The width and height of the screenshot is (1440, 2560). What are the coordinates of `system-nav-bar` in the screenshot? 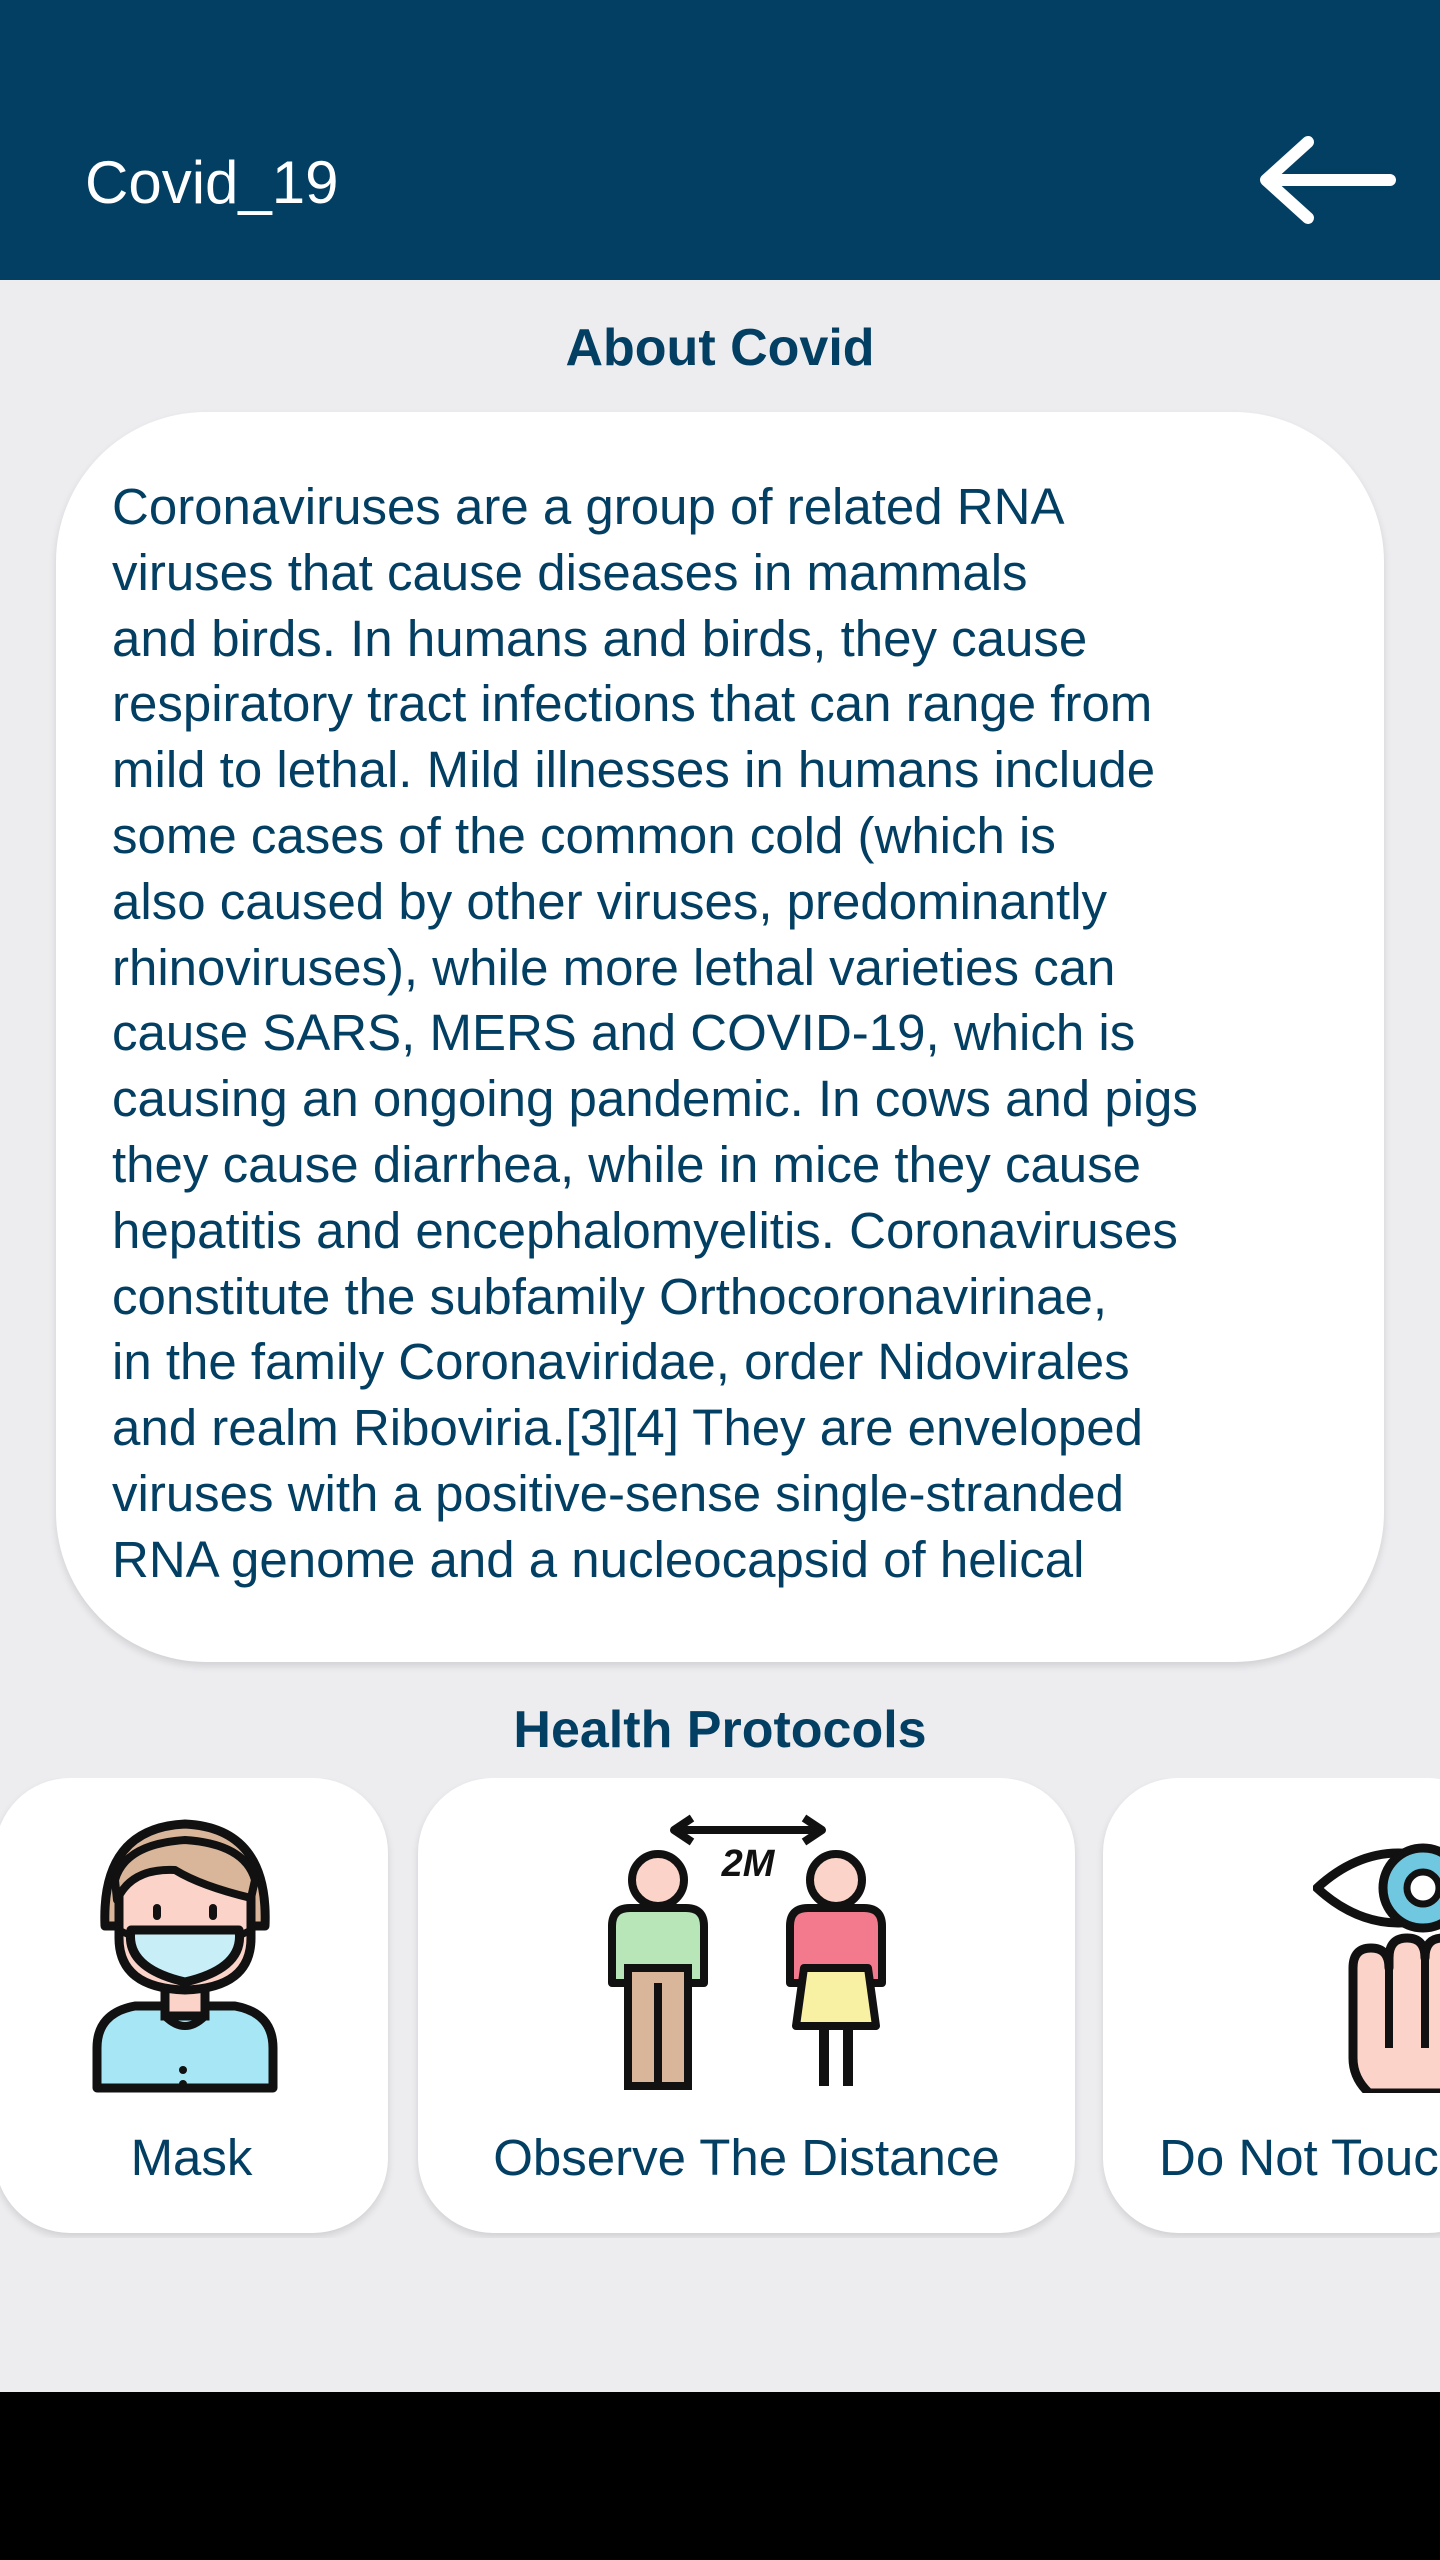 It's located at (720, 2476).